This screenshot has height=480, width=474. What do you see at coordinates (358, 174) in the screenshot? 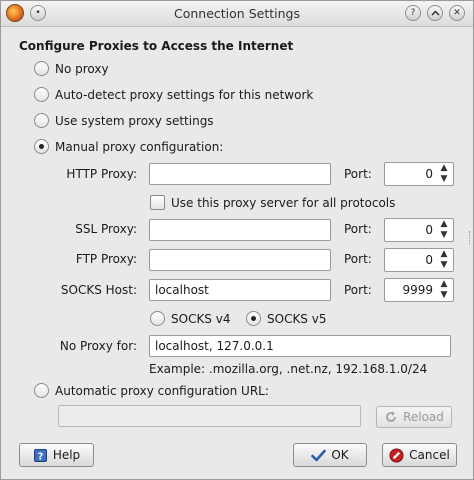
I see `http-port-label: Port:` at bounding box center [358, 174].